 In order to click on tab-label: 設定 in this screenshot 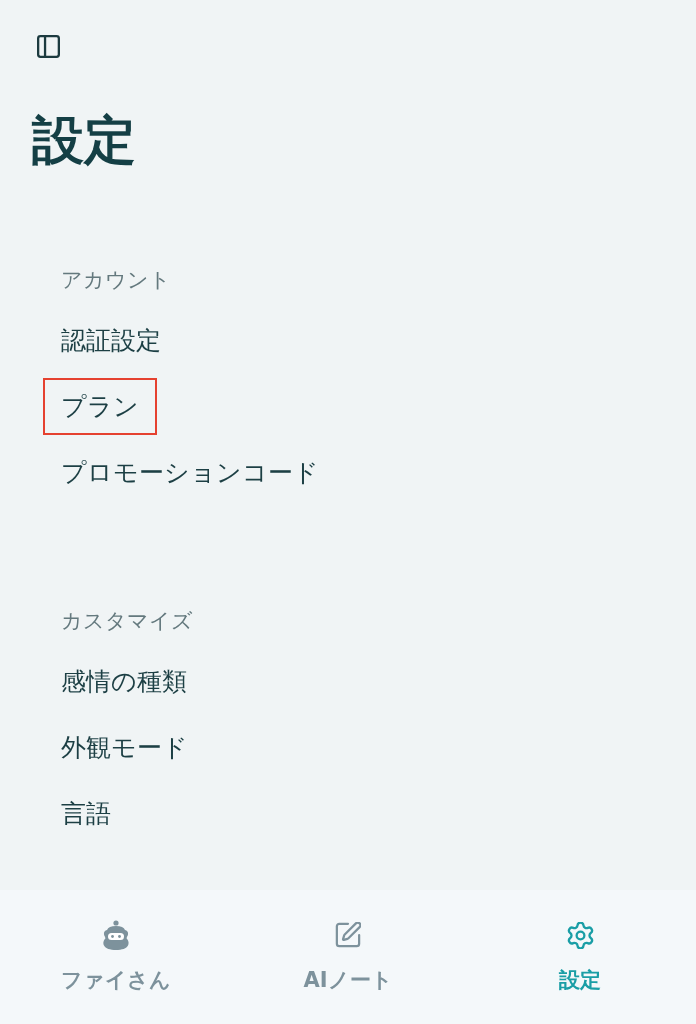, I will do `click(580, 980)`.